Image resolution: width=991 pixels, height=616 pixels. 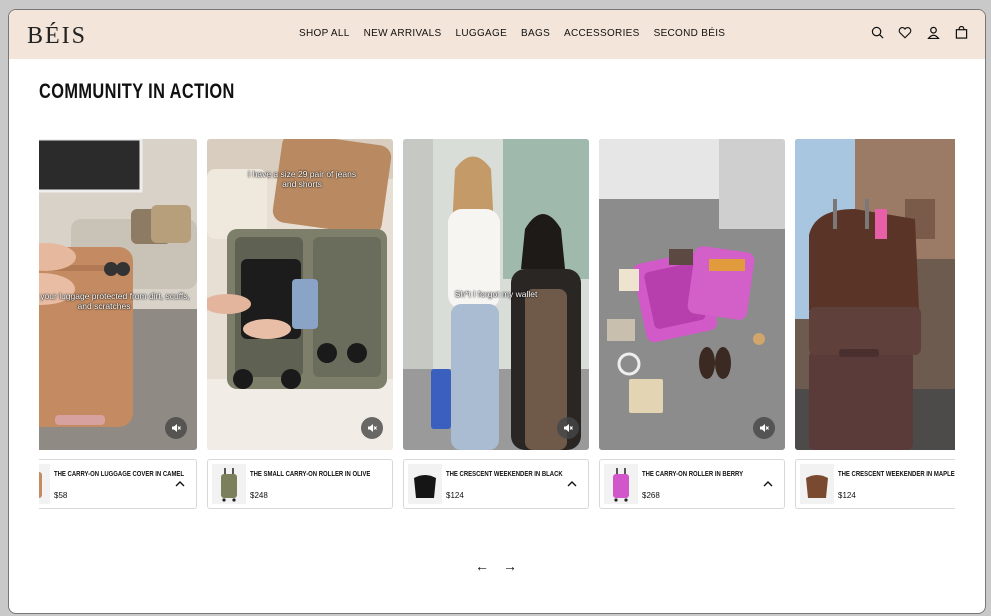 What do you see at coordinates (690, 33) in the screenshot?
I see `nav-second-beis: SECOND BÉIS` at bounding box center [690, 33].